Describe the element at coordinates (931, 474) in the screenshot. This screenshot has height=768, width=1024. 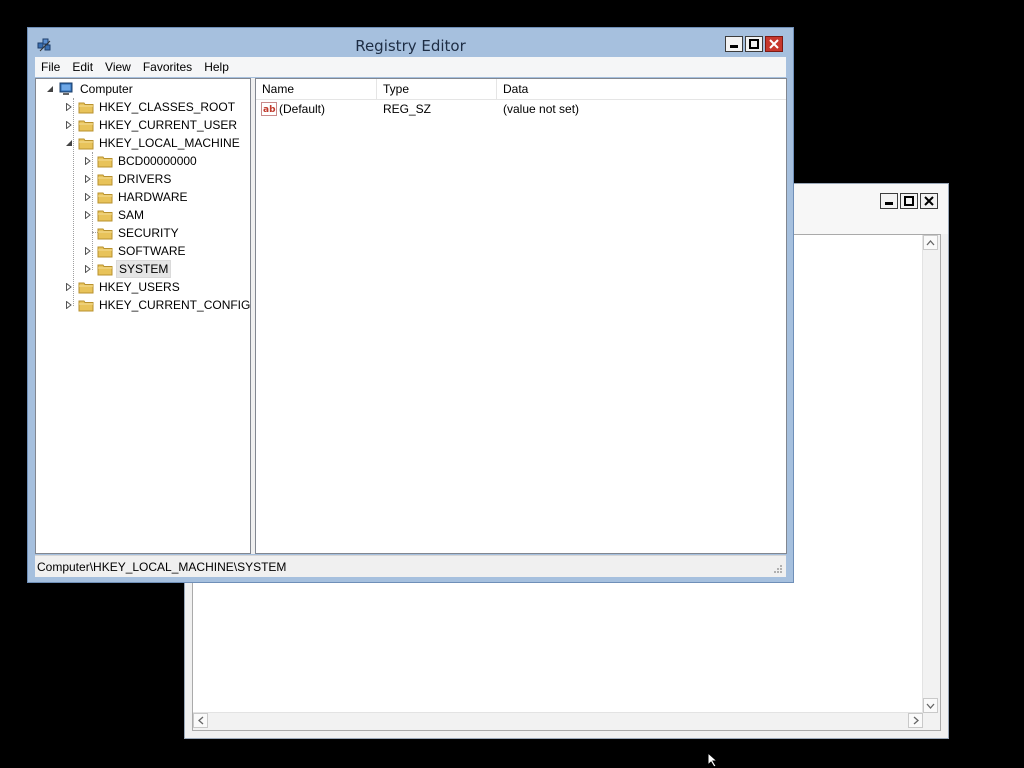
I see `vertical-scrollbar` at that location.